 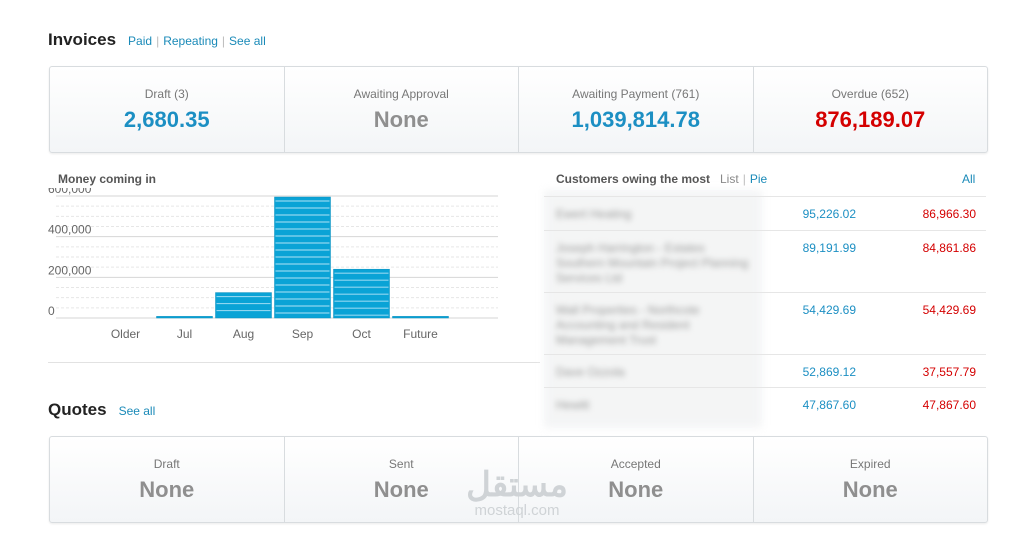 What do you see at coordinates (294, 362) in the screenshot?
I see `divider` at bounding box center [294, 362].